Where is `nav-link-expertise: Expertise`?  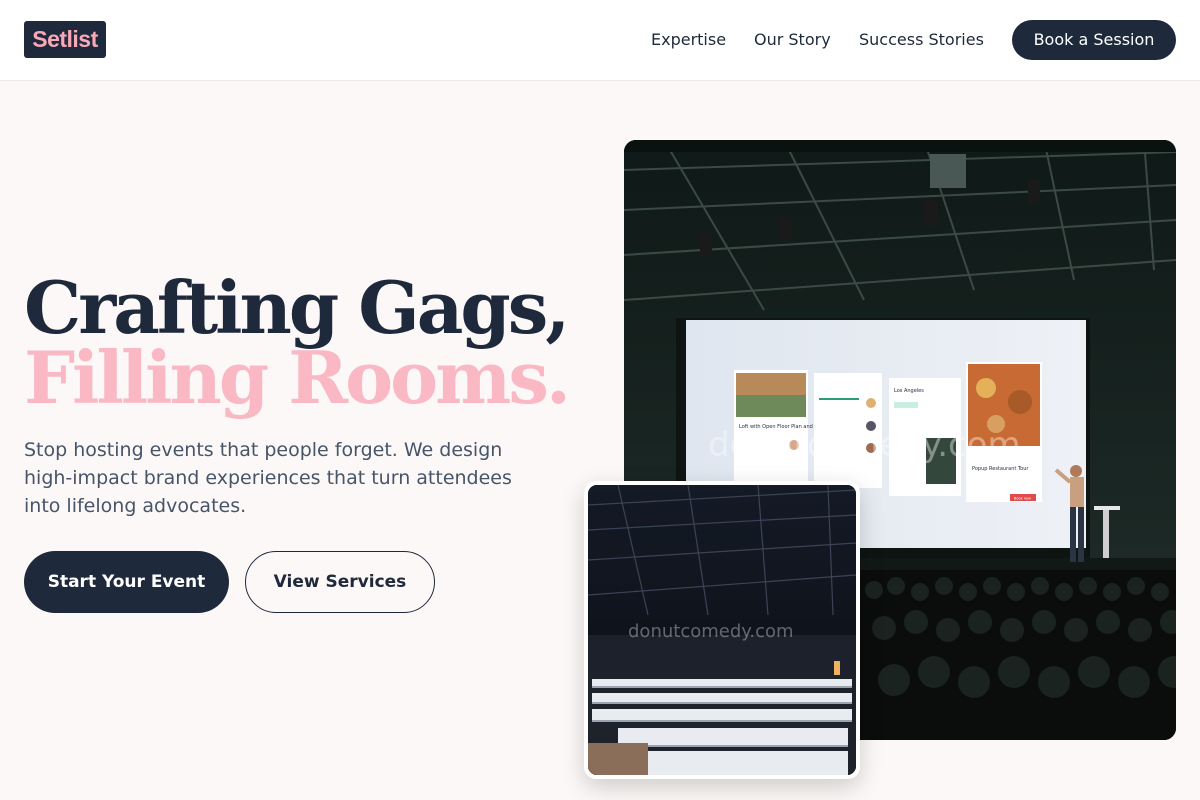 nav-link-expertise: Expertise is located at coordinates (688, 40).